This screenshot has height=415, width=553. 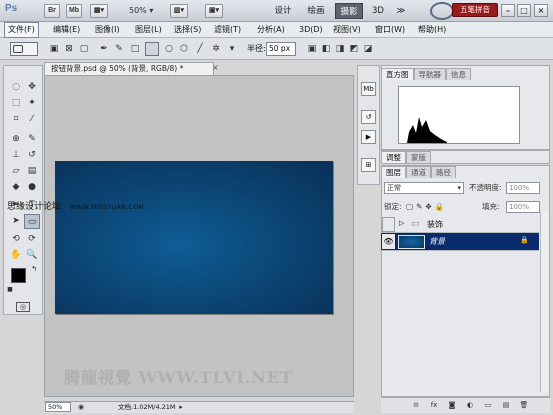 I want to click on history-panel-icon: ↺, so click(x=368, y=117).